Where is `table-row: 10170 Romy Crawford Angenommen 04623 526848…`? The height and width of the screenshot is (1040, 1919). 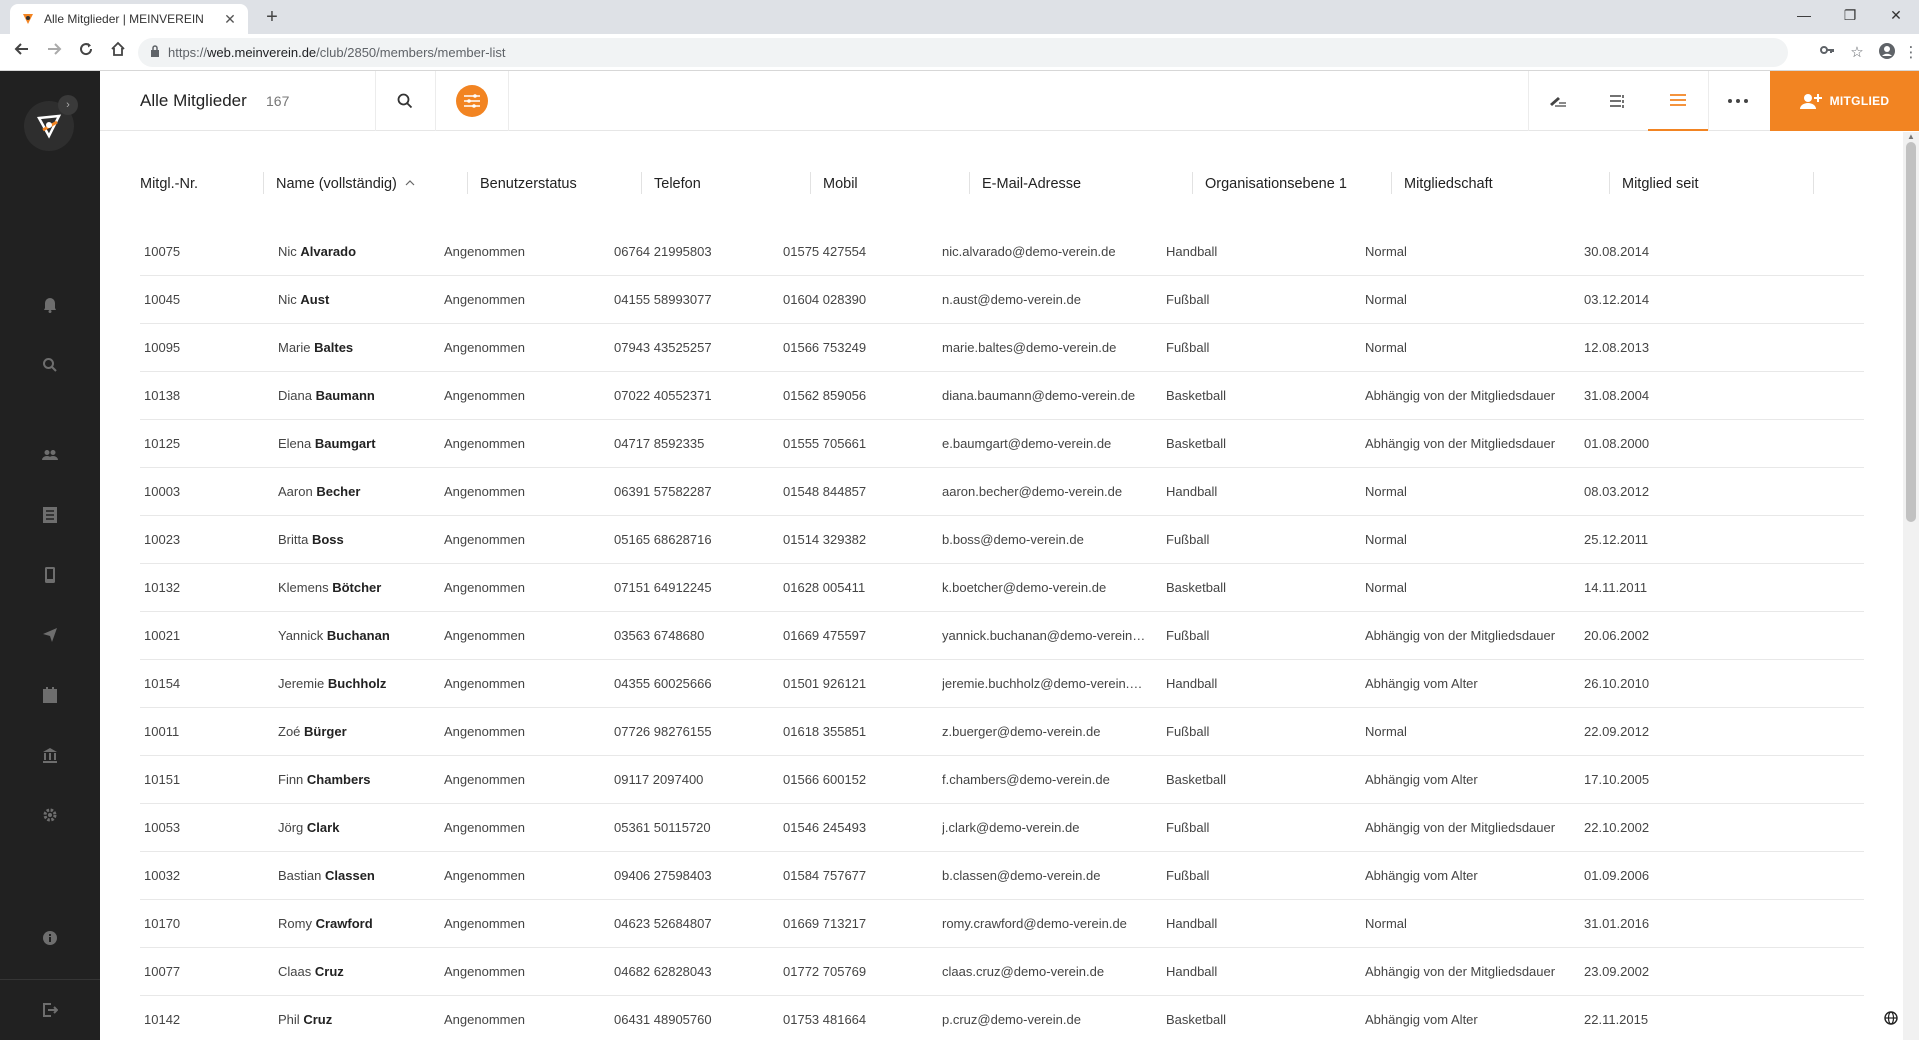
table-row: 10170 Romy Crawford Angenommen 04623 526848… is located at coordinates (1002, 924).